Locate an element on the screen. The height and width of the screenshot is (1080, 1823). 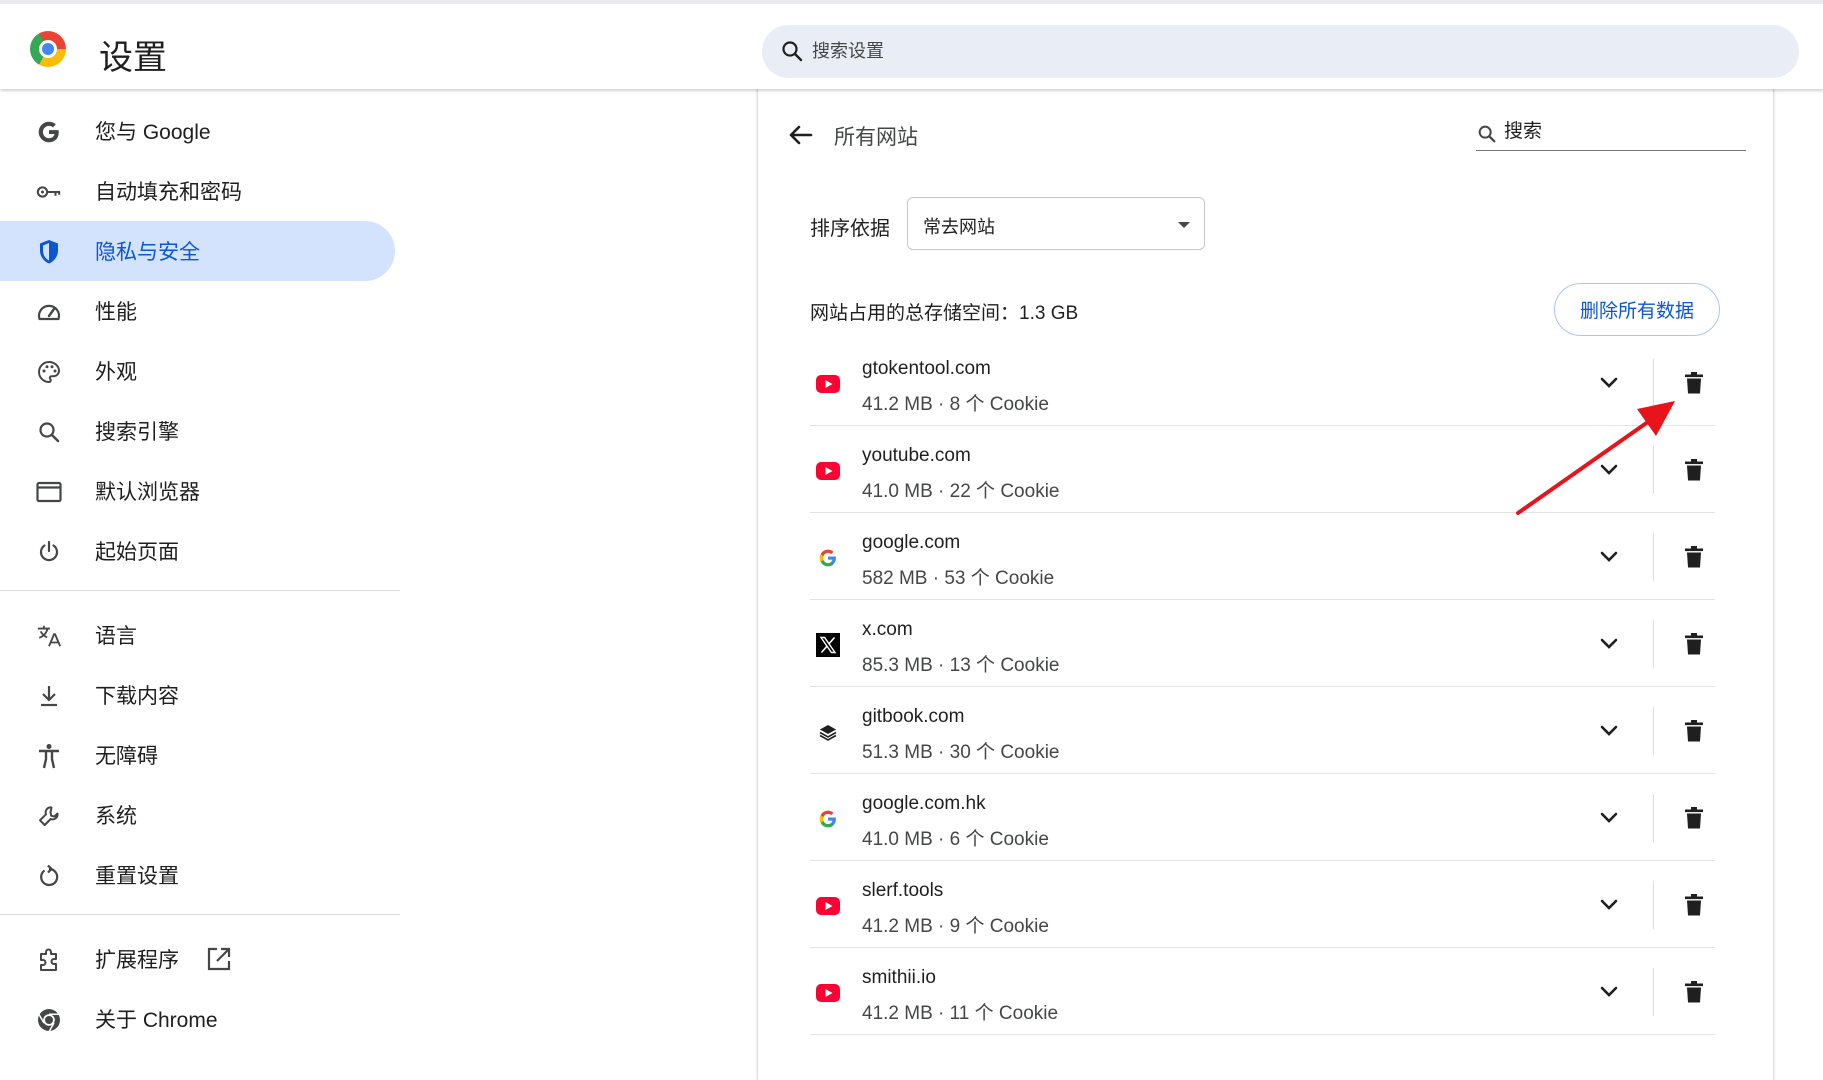
chrome-logo-icon is located at coordinates (48, 49).